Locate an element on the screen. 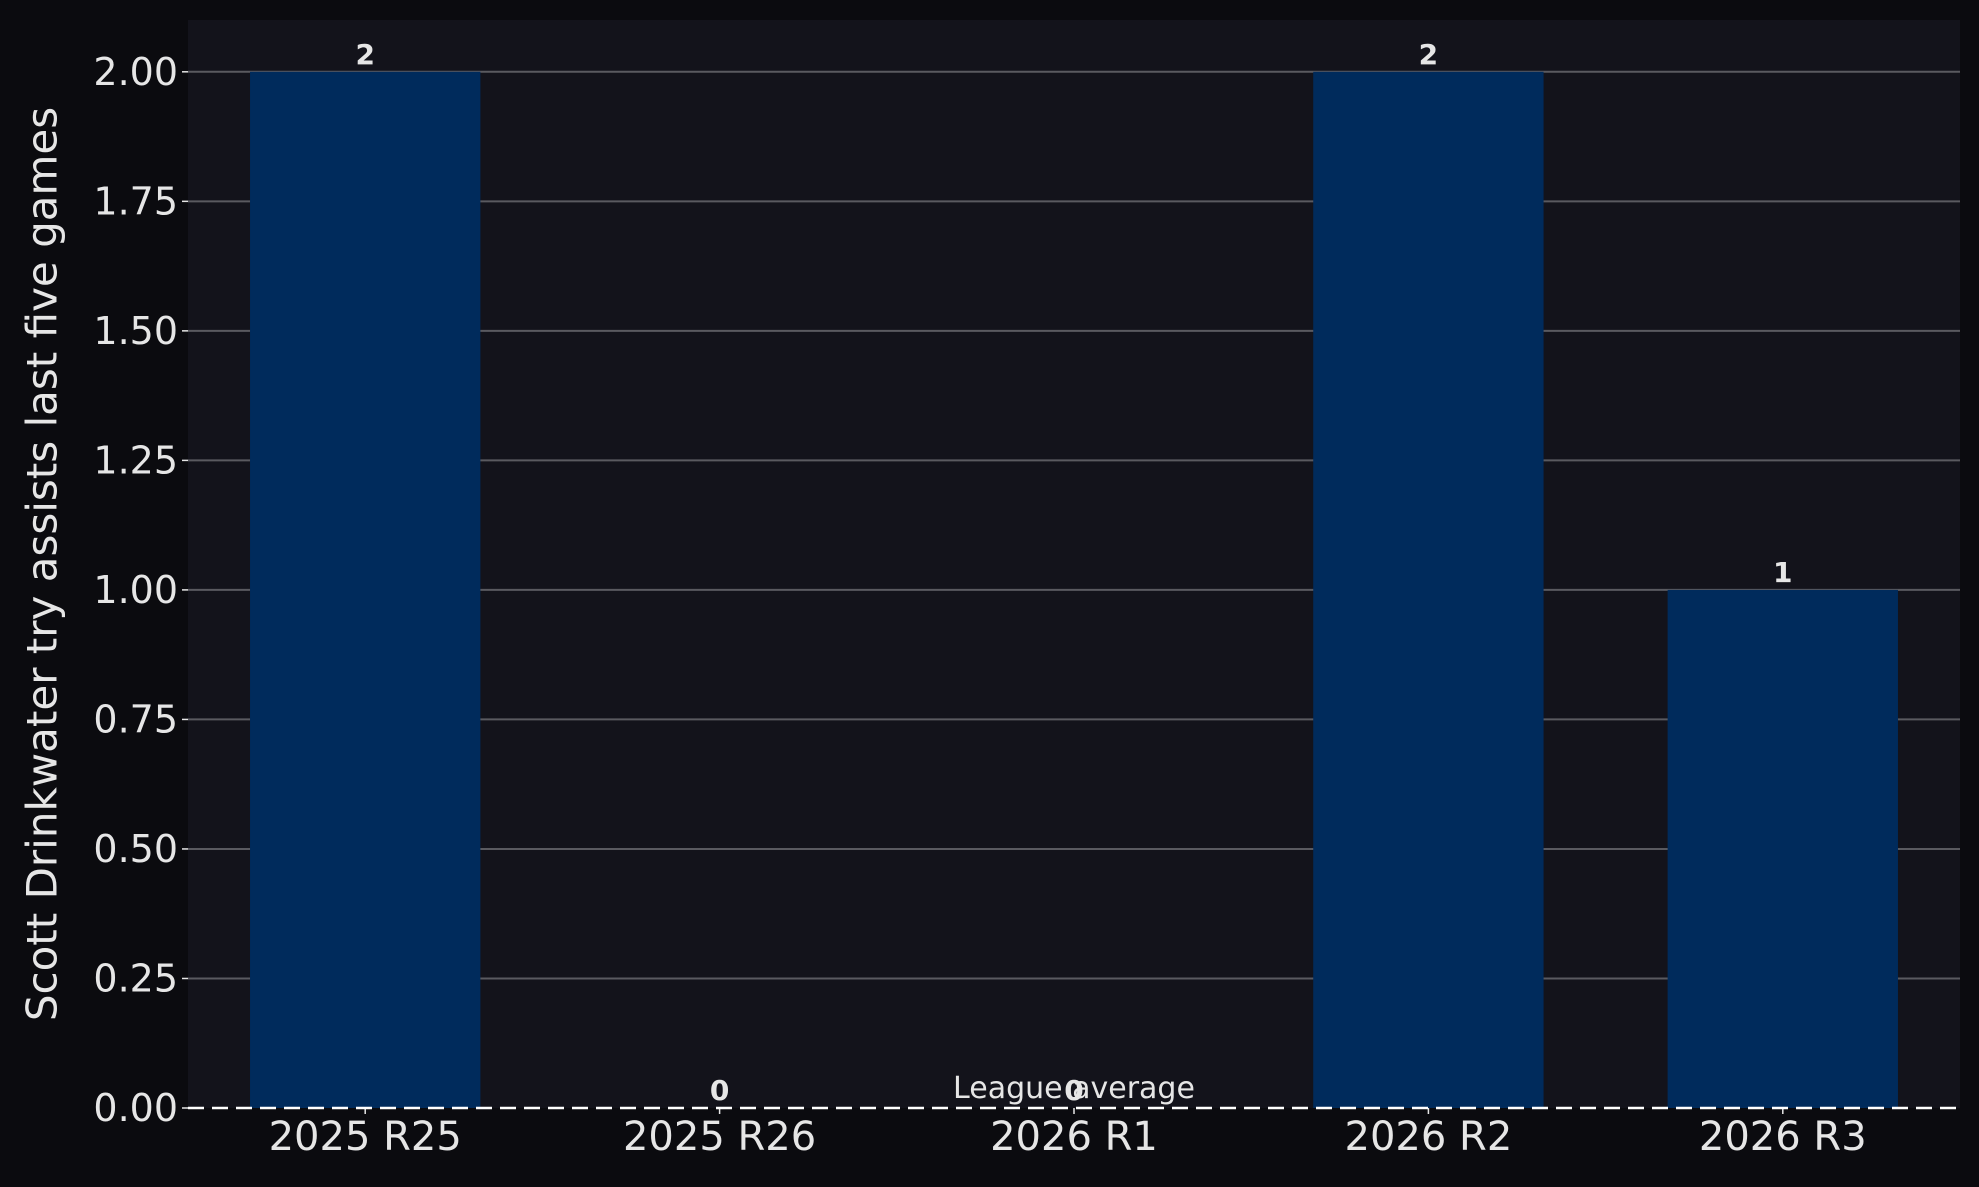  bar-value-label: 0 is located at coordinates (719, 1090).